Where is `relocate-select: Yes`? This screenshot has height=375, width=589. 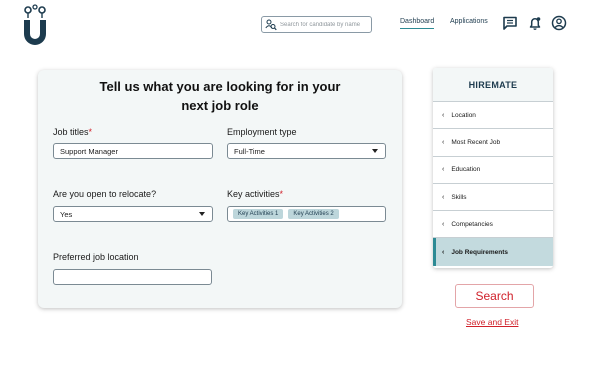
relocate-select: Yes is located at coordinates (133, 214).